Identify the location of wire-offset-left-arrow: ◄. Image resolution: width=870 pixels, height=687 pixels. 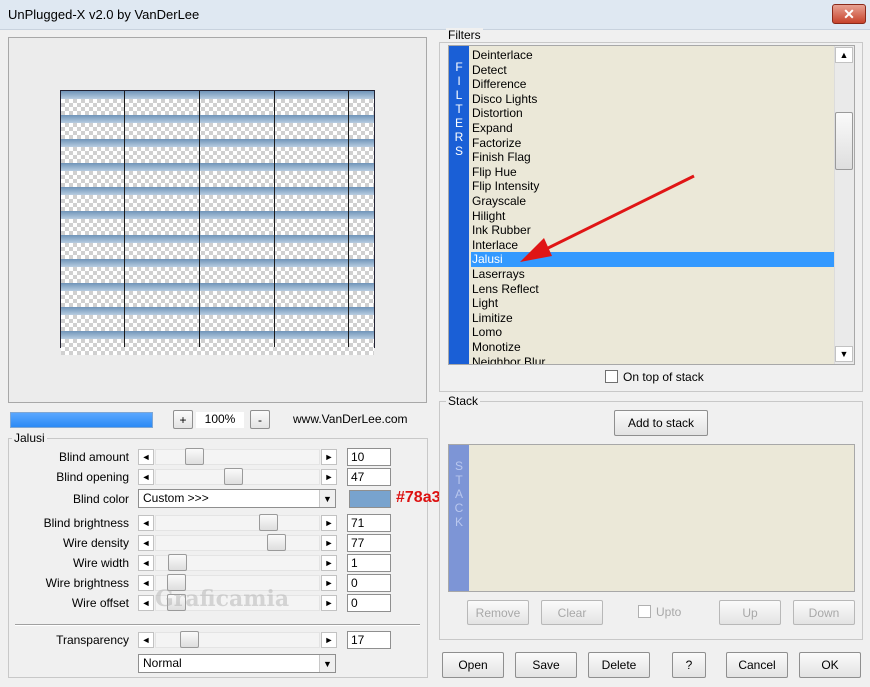
(146, 603).